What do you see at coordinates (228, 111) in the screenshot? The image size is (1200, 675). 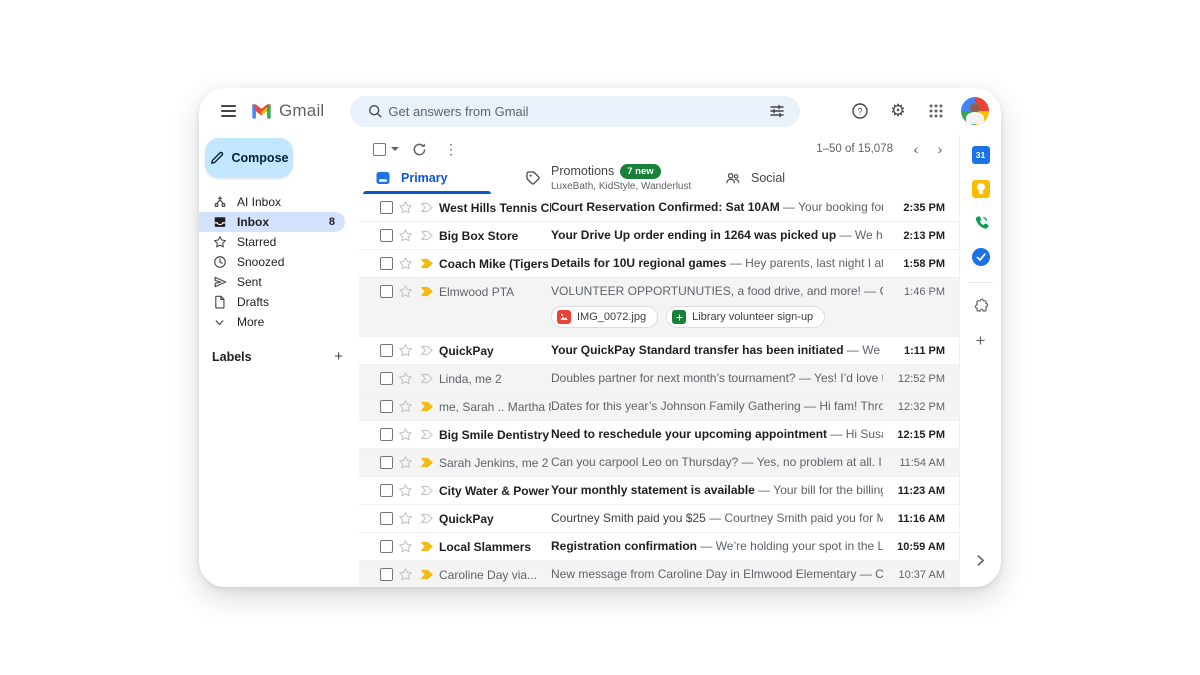 I see `main-menu-icon` at bounding box center [228, 111].